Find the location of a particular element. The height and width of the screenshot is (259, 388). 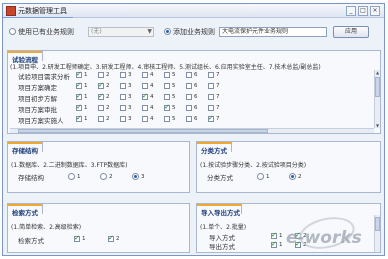

process-row-label: 项目方案实施人 is located at coordinates (41, 121).